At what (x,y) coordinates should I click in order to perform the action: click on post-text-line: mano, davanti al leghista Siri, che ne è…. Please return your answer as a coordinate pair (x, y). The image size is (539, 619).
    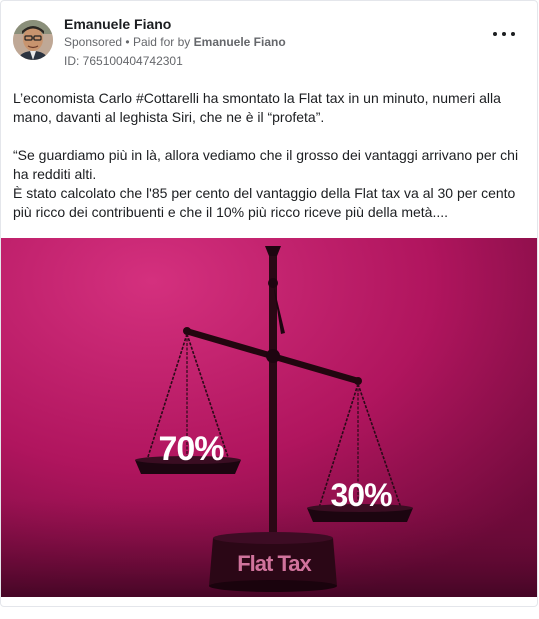
    Looking at the image, I should click on (169, 117).